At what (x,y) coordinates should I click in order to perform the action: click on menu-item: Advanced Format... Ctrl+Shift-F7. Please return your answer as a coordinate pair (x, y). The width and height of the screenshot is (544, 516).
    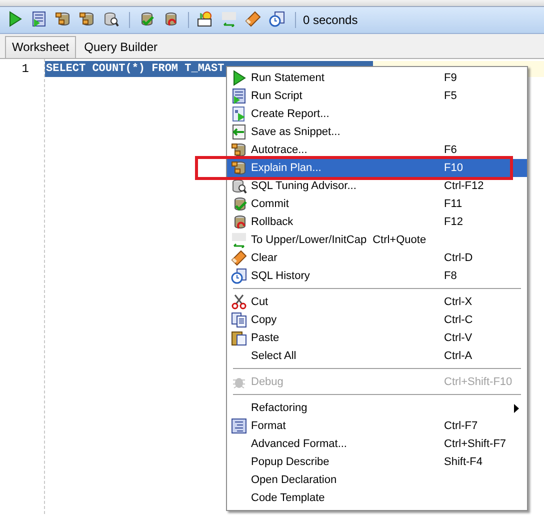
    Looking at the image, I should click on (377, 444).